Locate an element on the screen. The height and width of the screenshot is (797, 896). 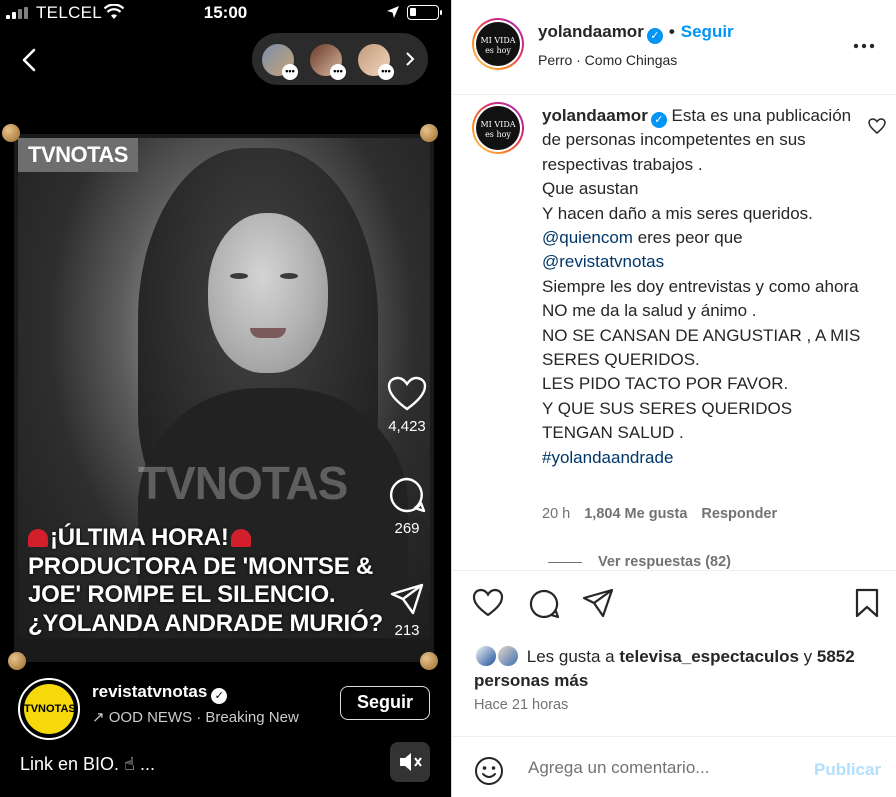
reel-comment-count: 269 is located at coordinates (407, 528).